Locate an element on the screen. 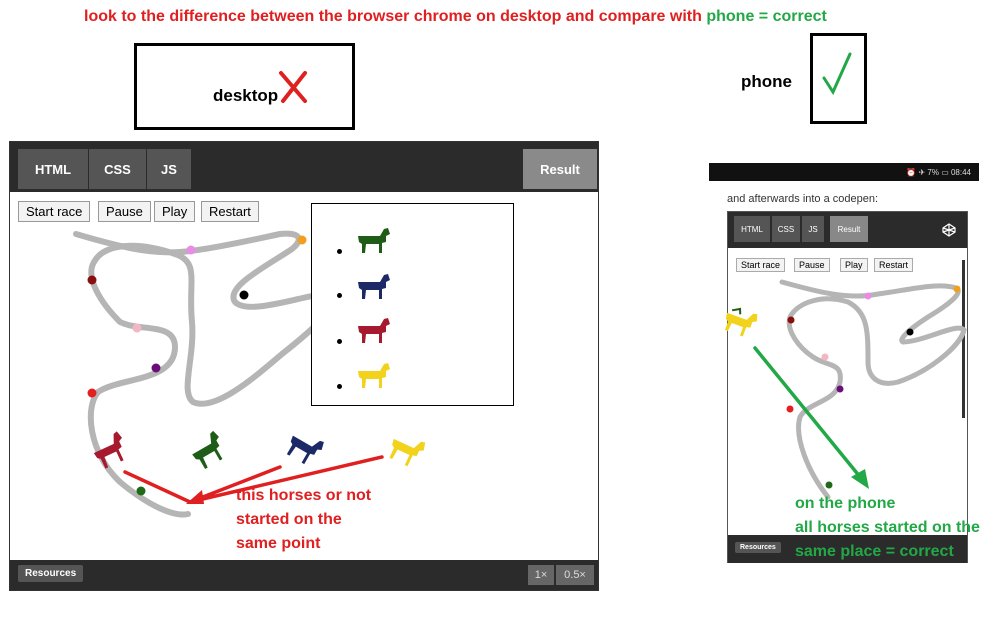 This screenshot has width=1007, height=639. heading-ok-text: phone = correct is located at coordinates (766, 16).